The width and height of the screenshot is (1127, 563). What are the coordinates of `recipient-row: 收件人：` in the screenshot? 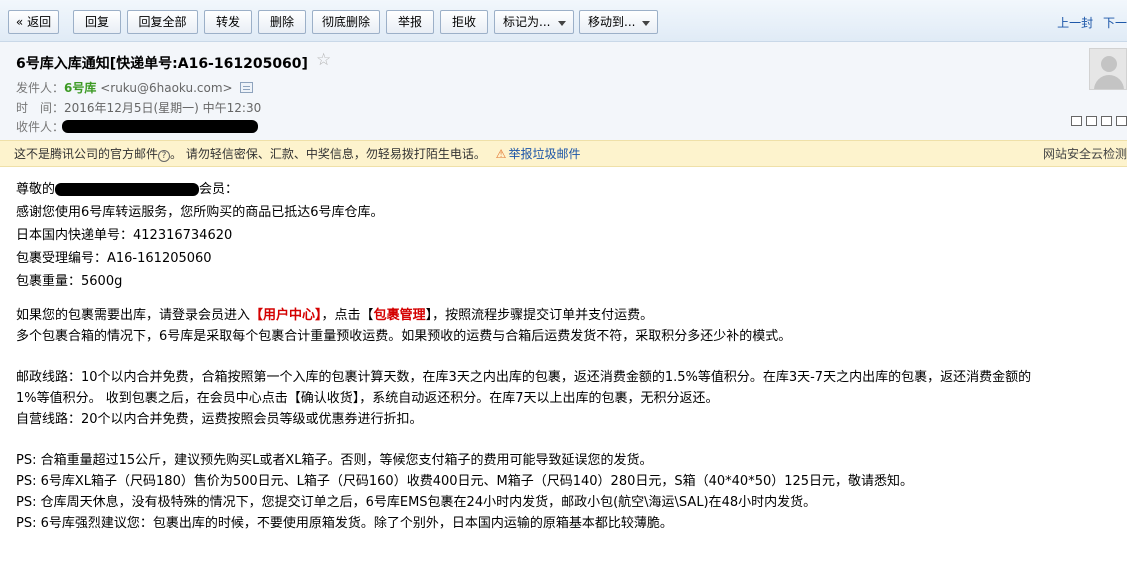 It's located at (40, 126).